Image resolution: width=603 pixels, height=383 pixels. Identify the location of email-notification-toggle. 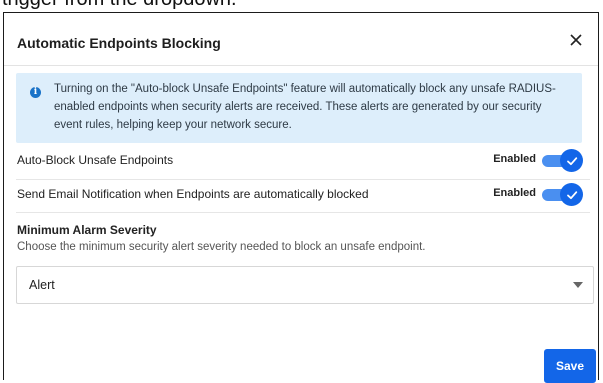
(565, 194).